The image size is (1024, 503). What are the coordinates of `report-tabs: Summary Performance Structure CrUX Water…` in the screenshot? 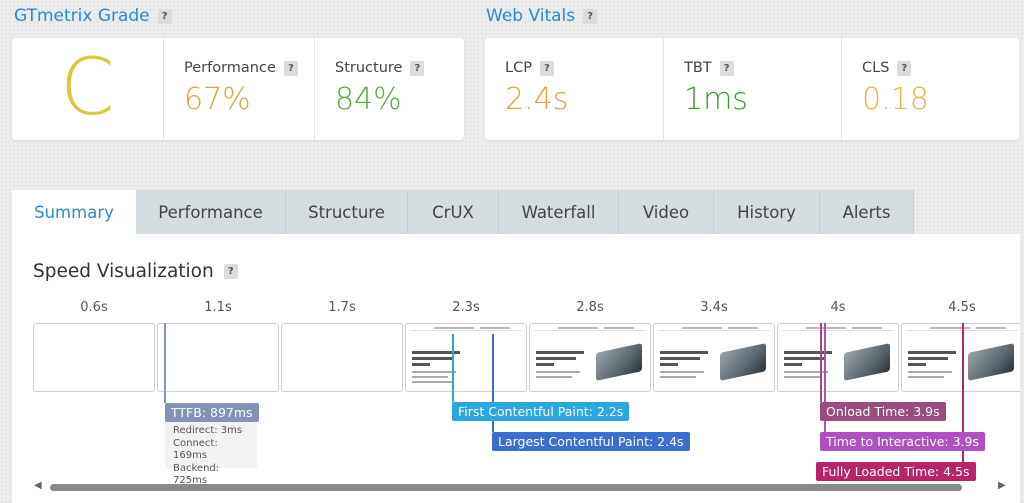 It's located at (463, 212).